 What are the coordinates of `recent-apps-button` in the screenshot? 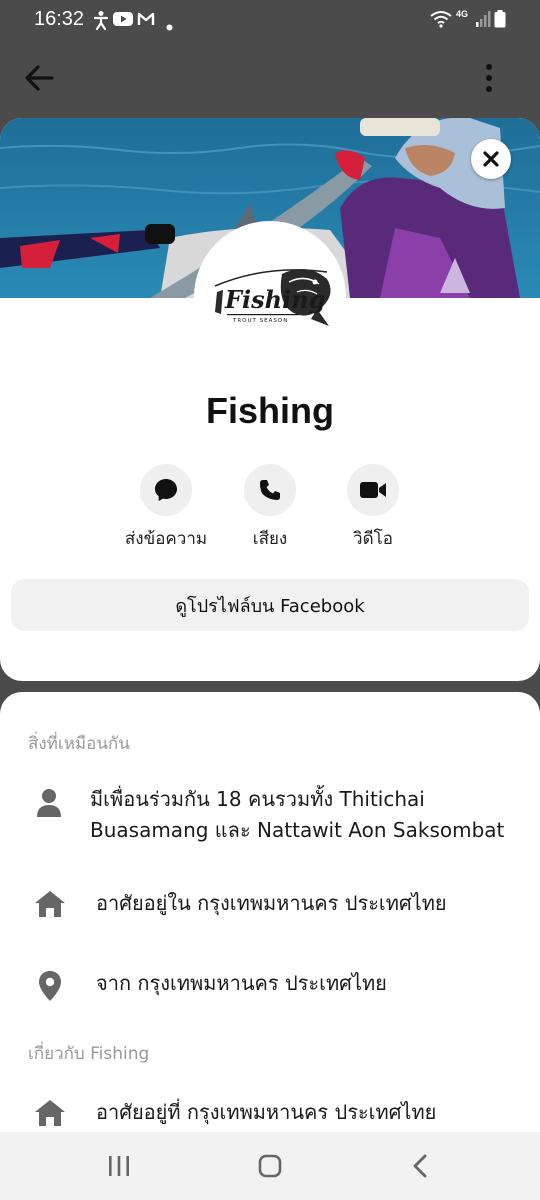 It's located at (119, 1166).